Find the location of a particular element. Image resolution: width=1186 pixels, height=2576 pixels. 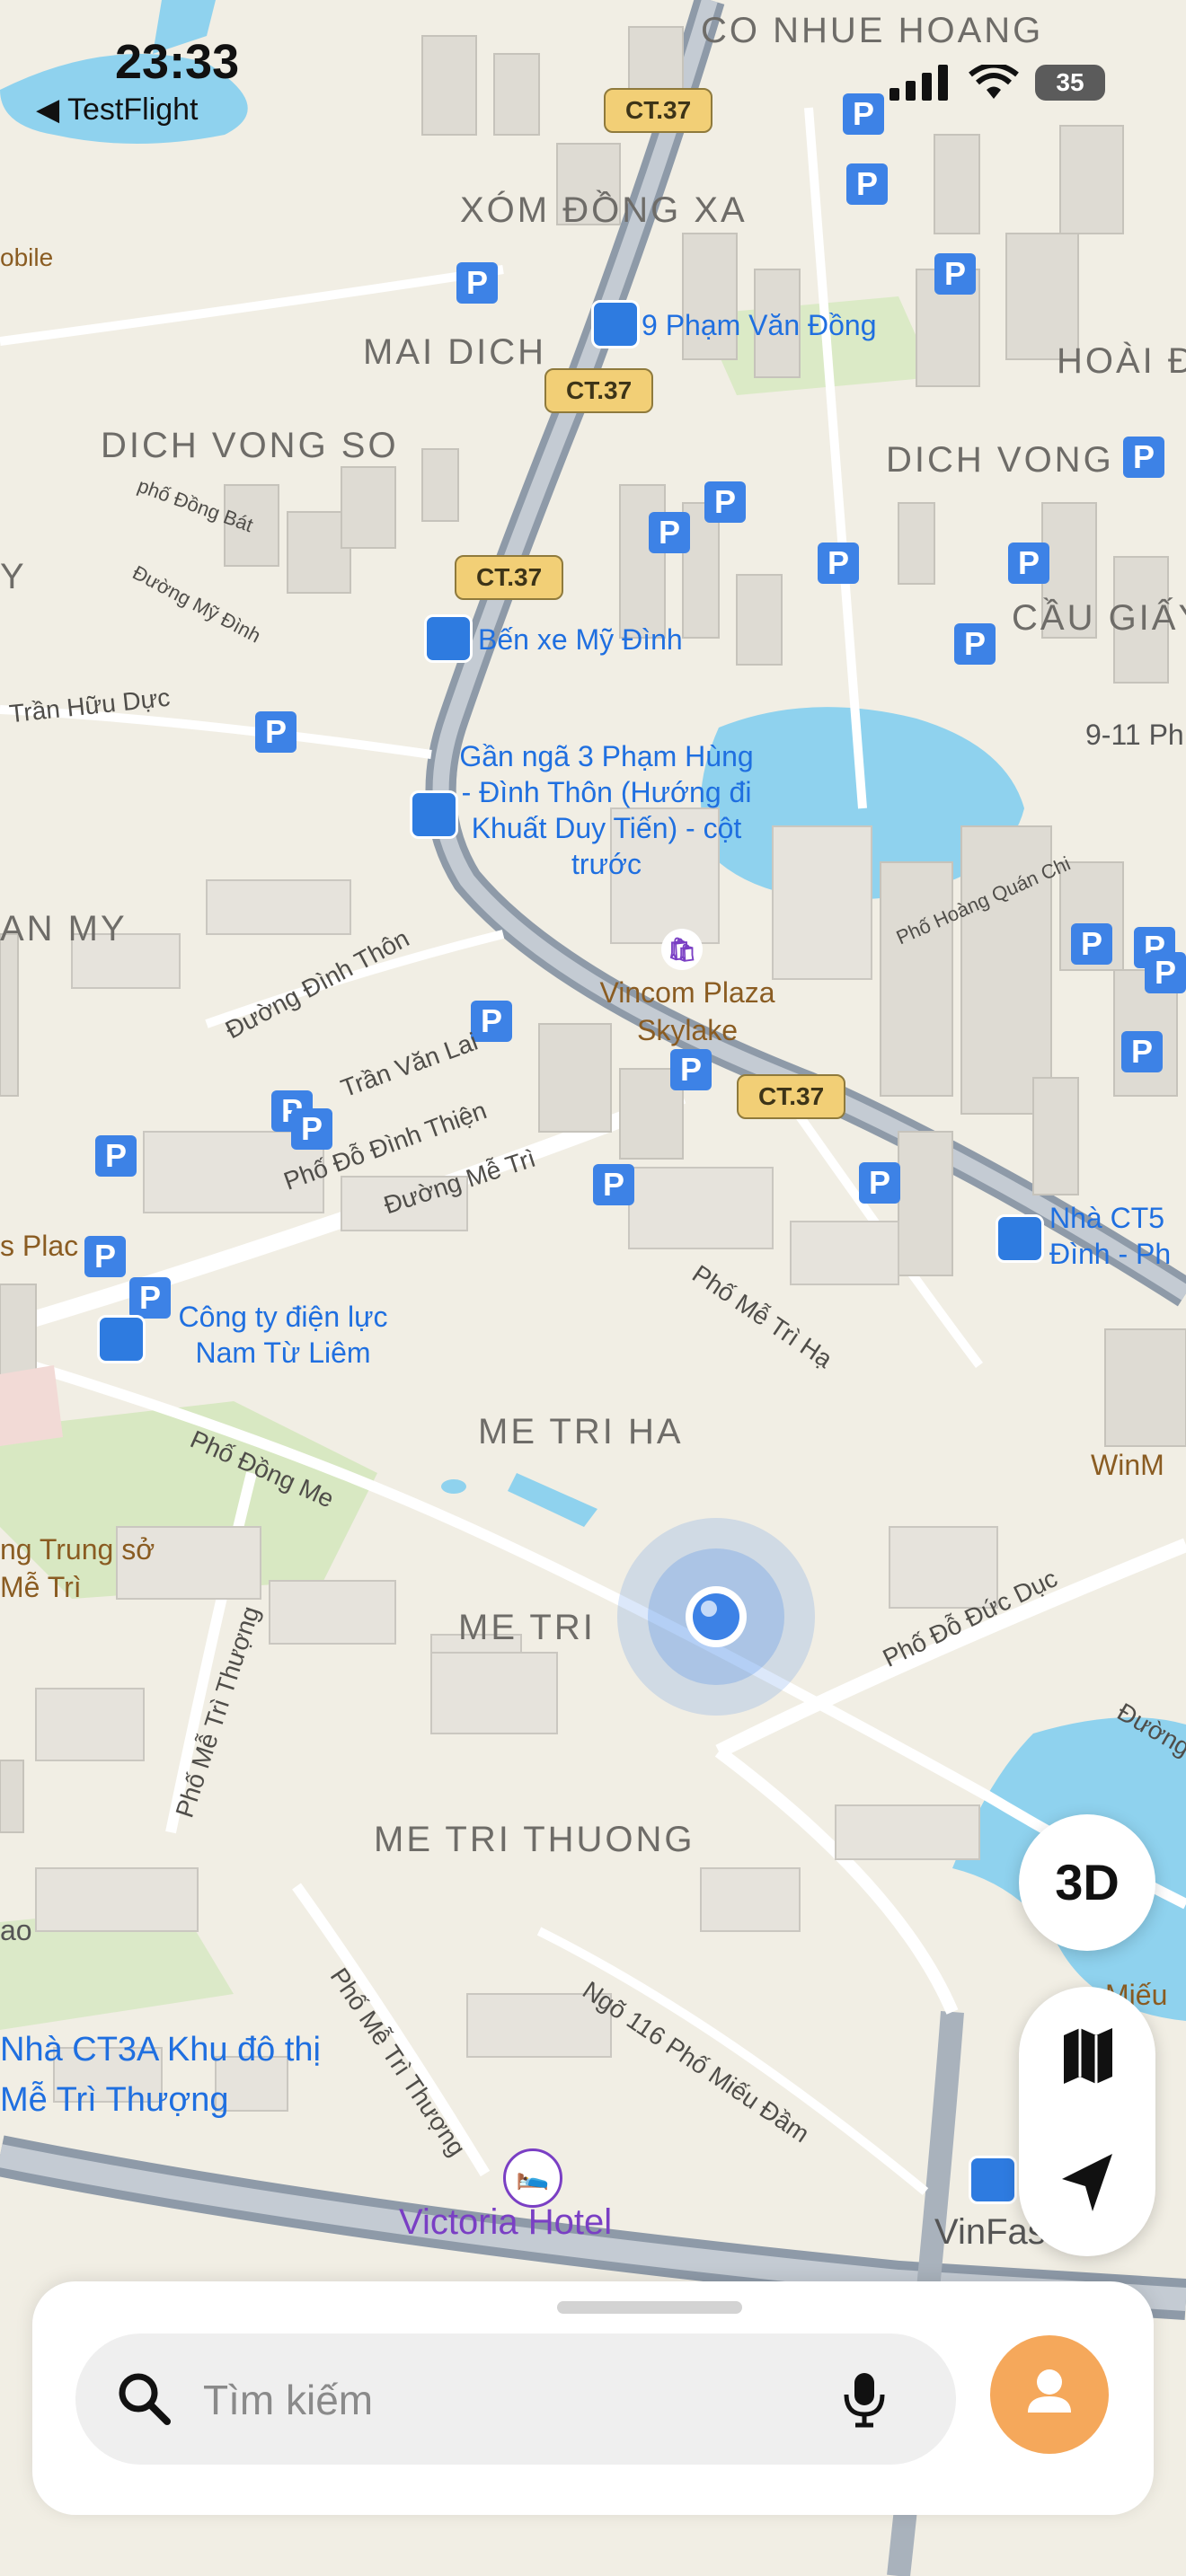

status-icons: 35 is located at coordinates (997, 83).